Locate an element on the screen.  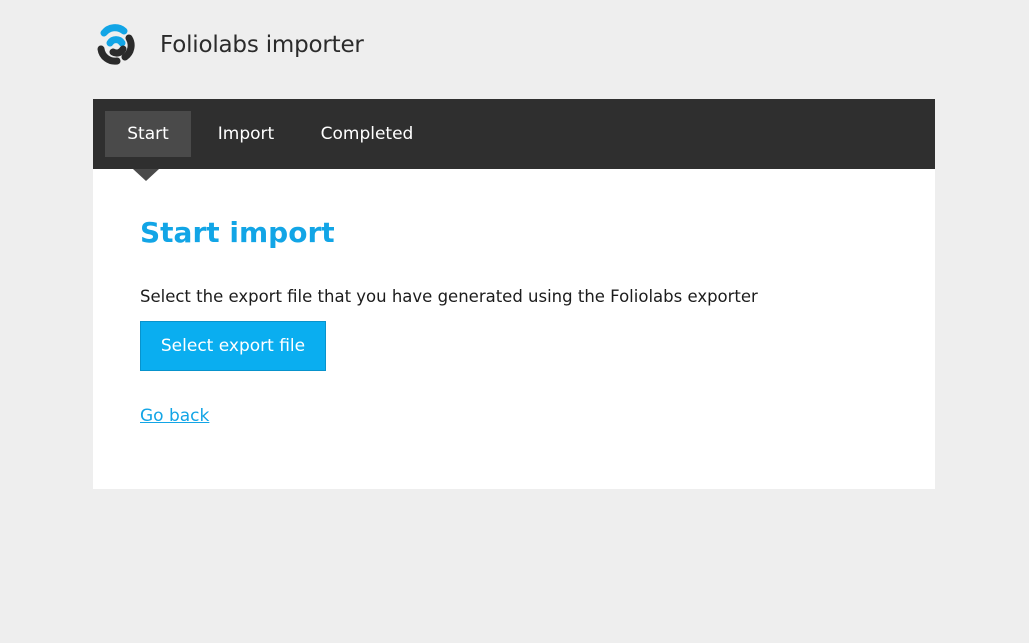
step-nav: Start Import Completed is located at coordinates (514, 140).